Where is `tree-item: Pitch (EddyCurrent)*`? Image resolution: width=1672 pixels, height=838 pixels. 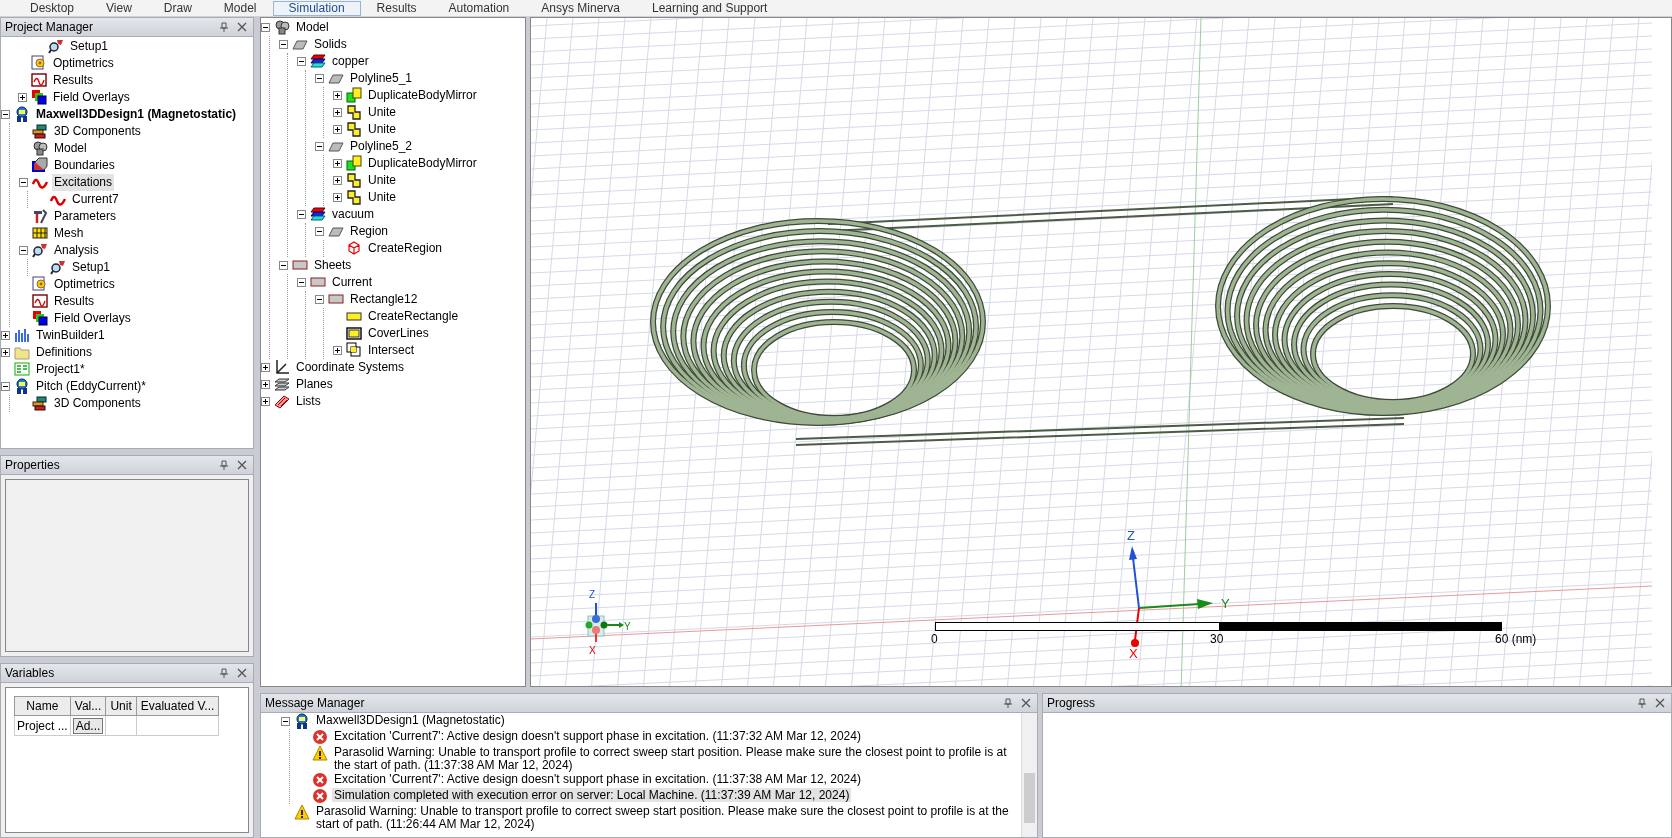
tree-item: Pitch (EddyCurrent)* is located at coordinates (91, 386).